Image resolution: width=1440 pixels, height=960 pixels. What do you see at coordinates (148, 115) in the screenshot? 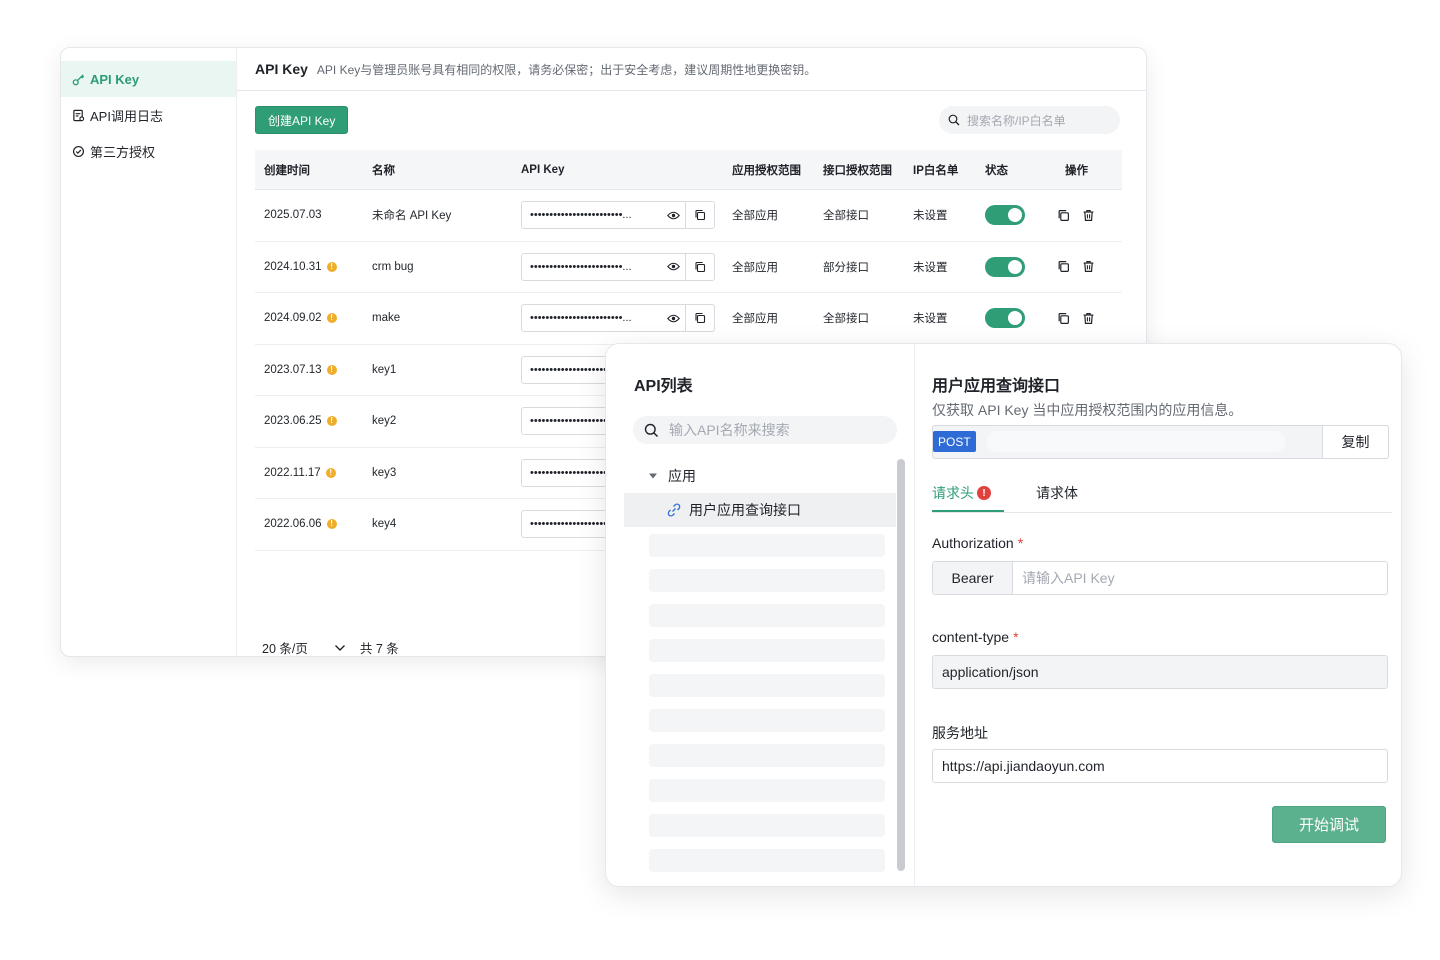
I see `sidebar-item-api-log: API调用日志` at bounding box center [148, 115].